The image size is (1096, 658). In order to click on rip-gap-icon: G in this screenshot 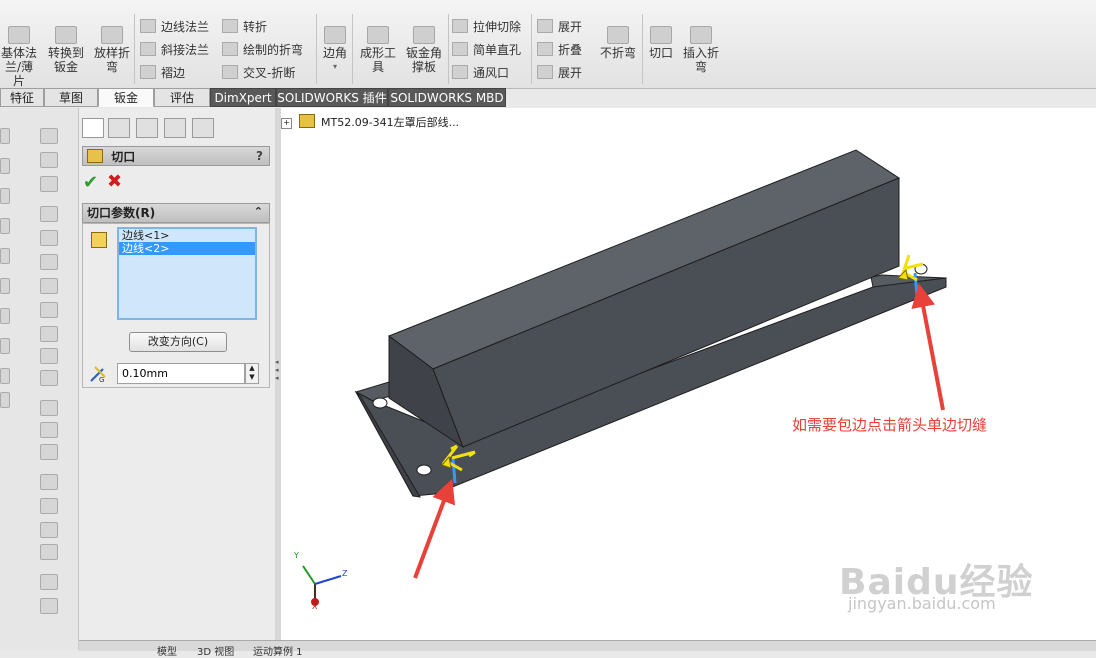, I will do `click(98, 374)`.